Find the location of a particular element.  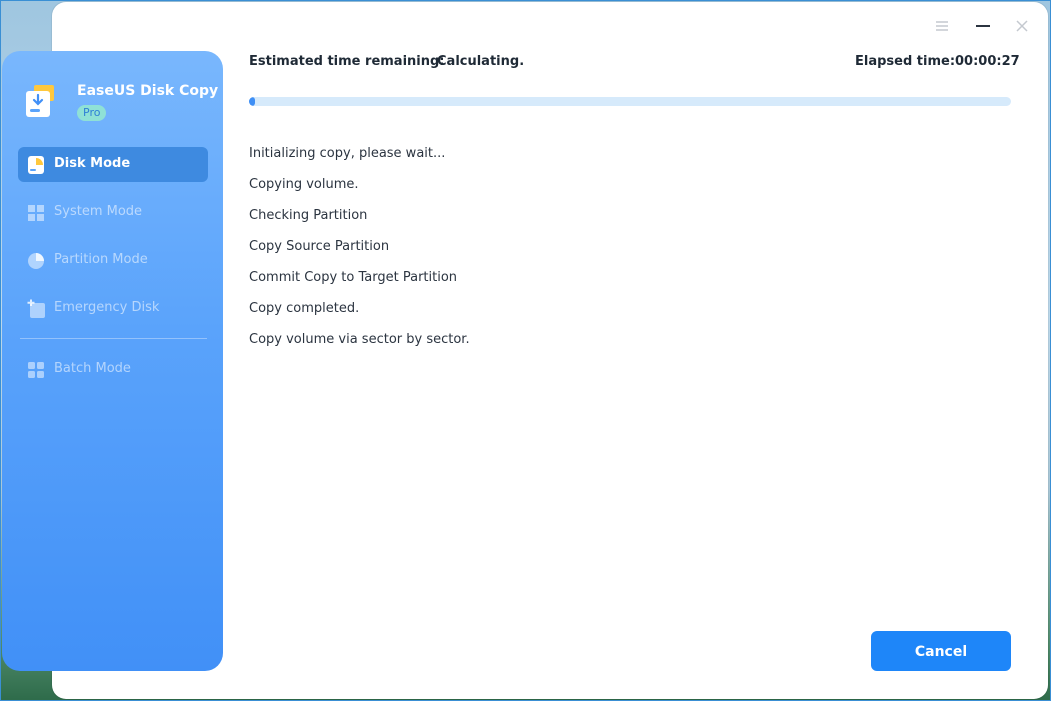

minimize-icon is located at coordinates (983, 26).